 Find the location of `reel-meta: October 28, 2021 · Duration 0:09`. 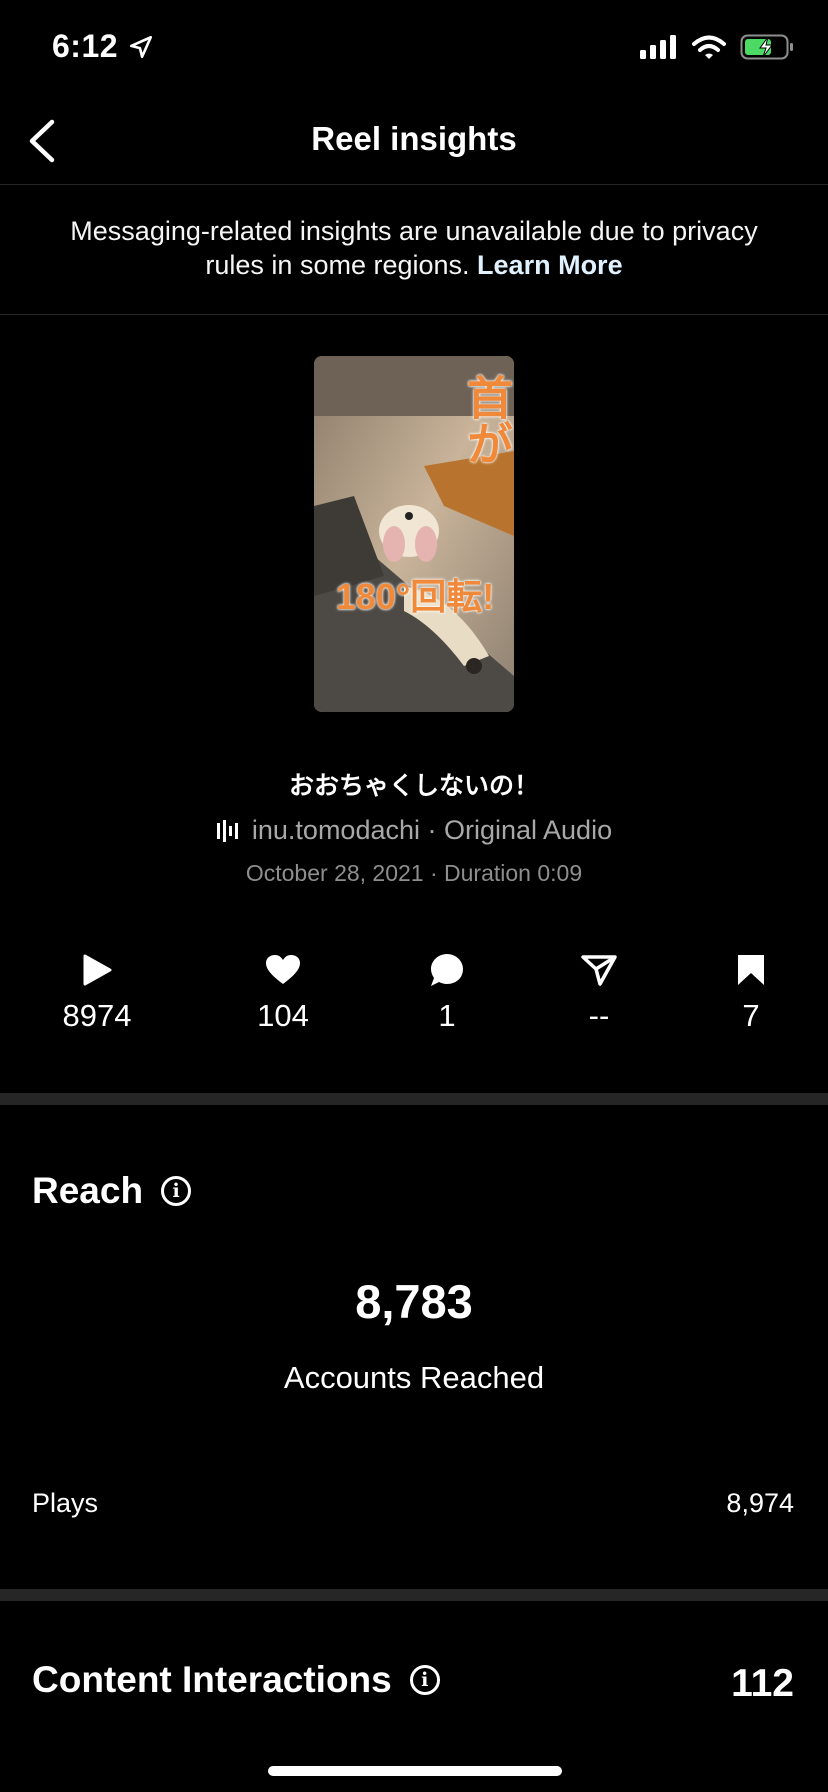

reel-meta: October 28, 2021 · Duration 0:09 is located at coordinates (414, 873).